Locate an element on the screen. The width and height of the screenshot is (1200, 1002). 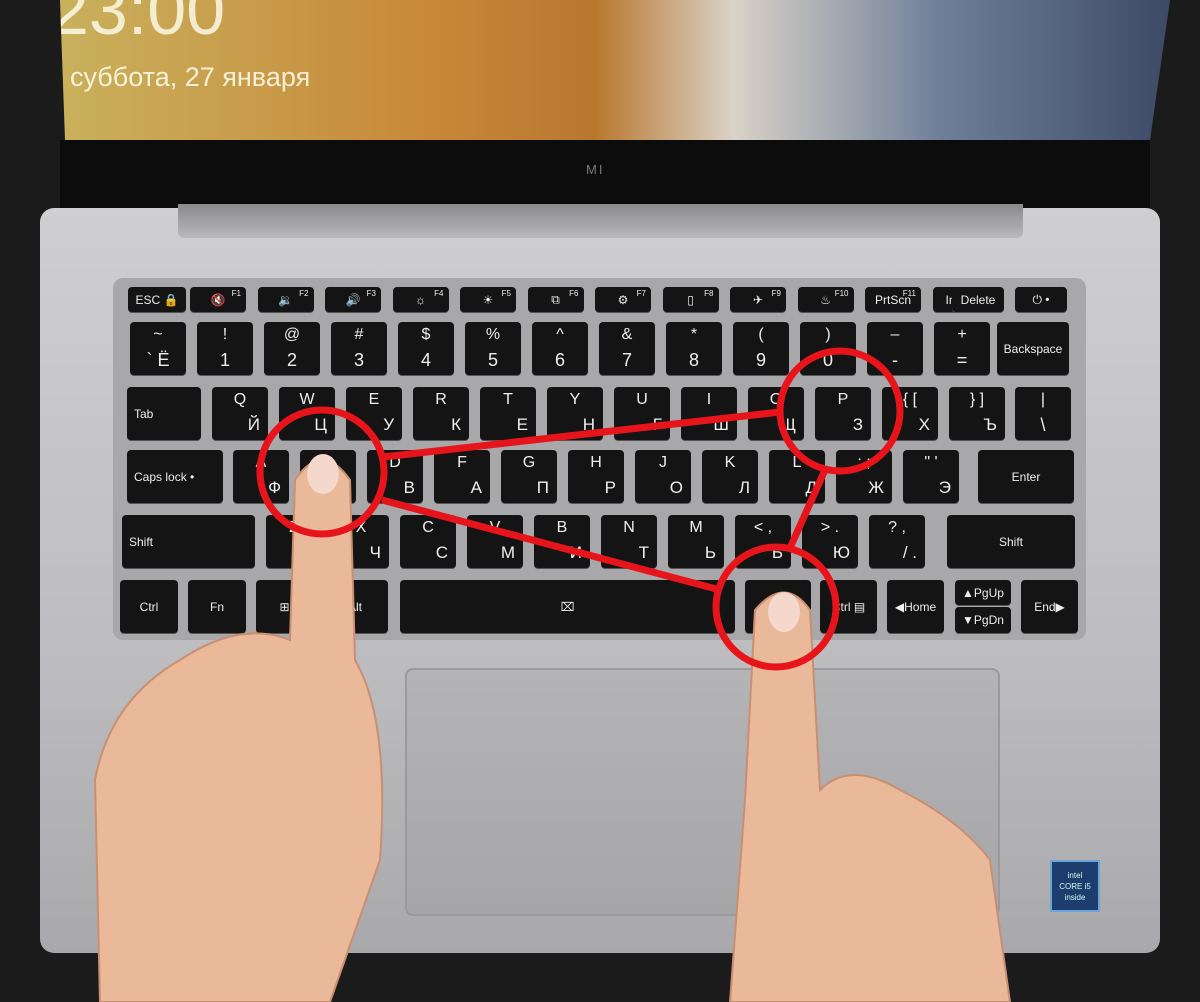
right-hand is located at coordinates (870, 796).